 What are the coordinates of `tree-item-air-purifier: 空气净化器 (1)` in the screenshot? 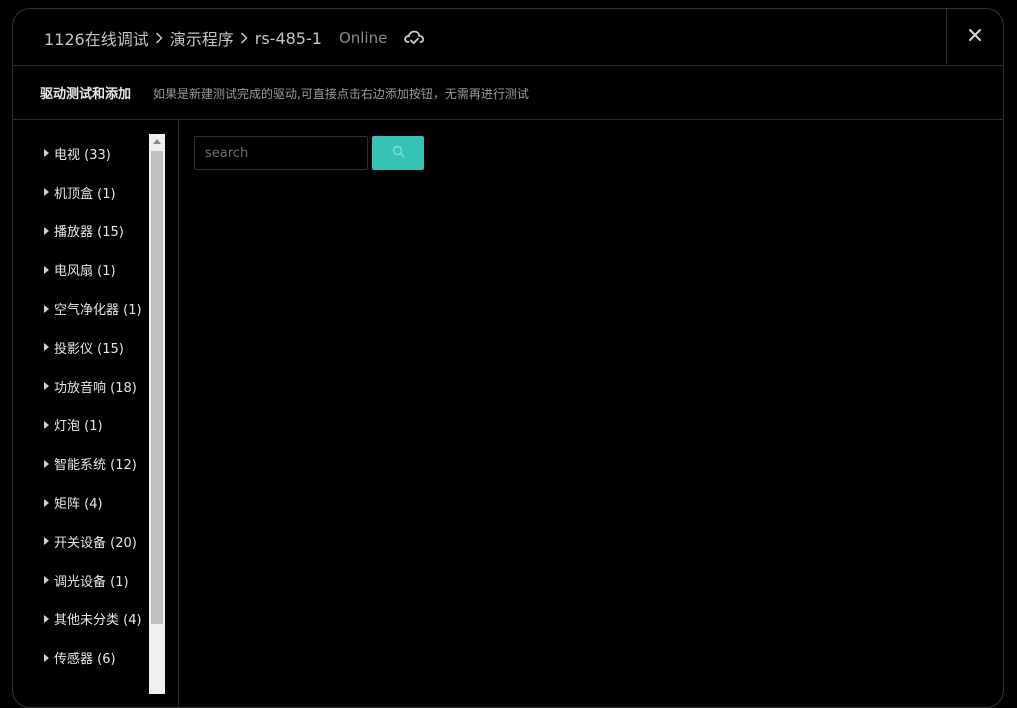 It's located at (80, 308).